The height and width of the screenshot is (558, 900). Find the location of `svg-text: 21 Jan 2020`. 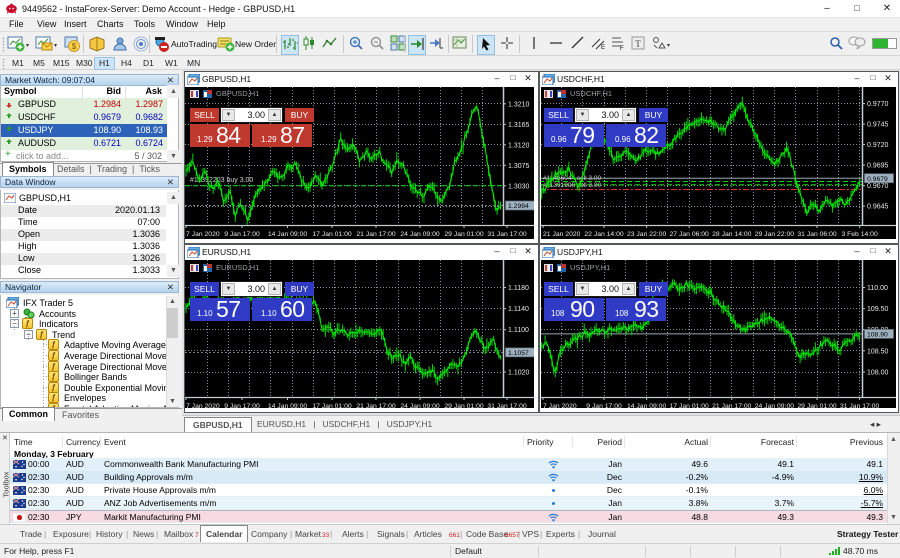

svg-text: 21 Jan 2020 is located at coordinates (562, 234).